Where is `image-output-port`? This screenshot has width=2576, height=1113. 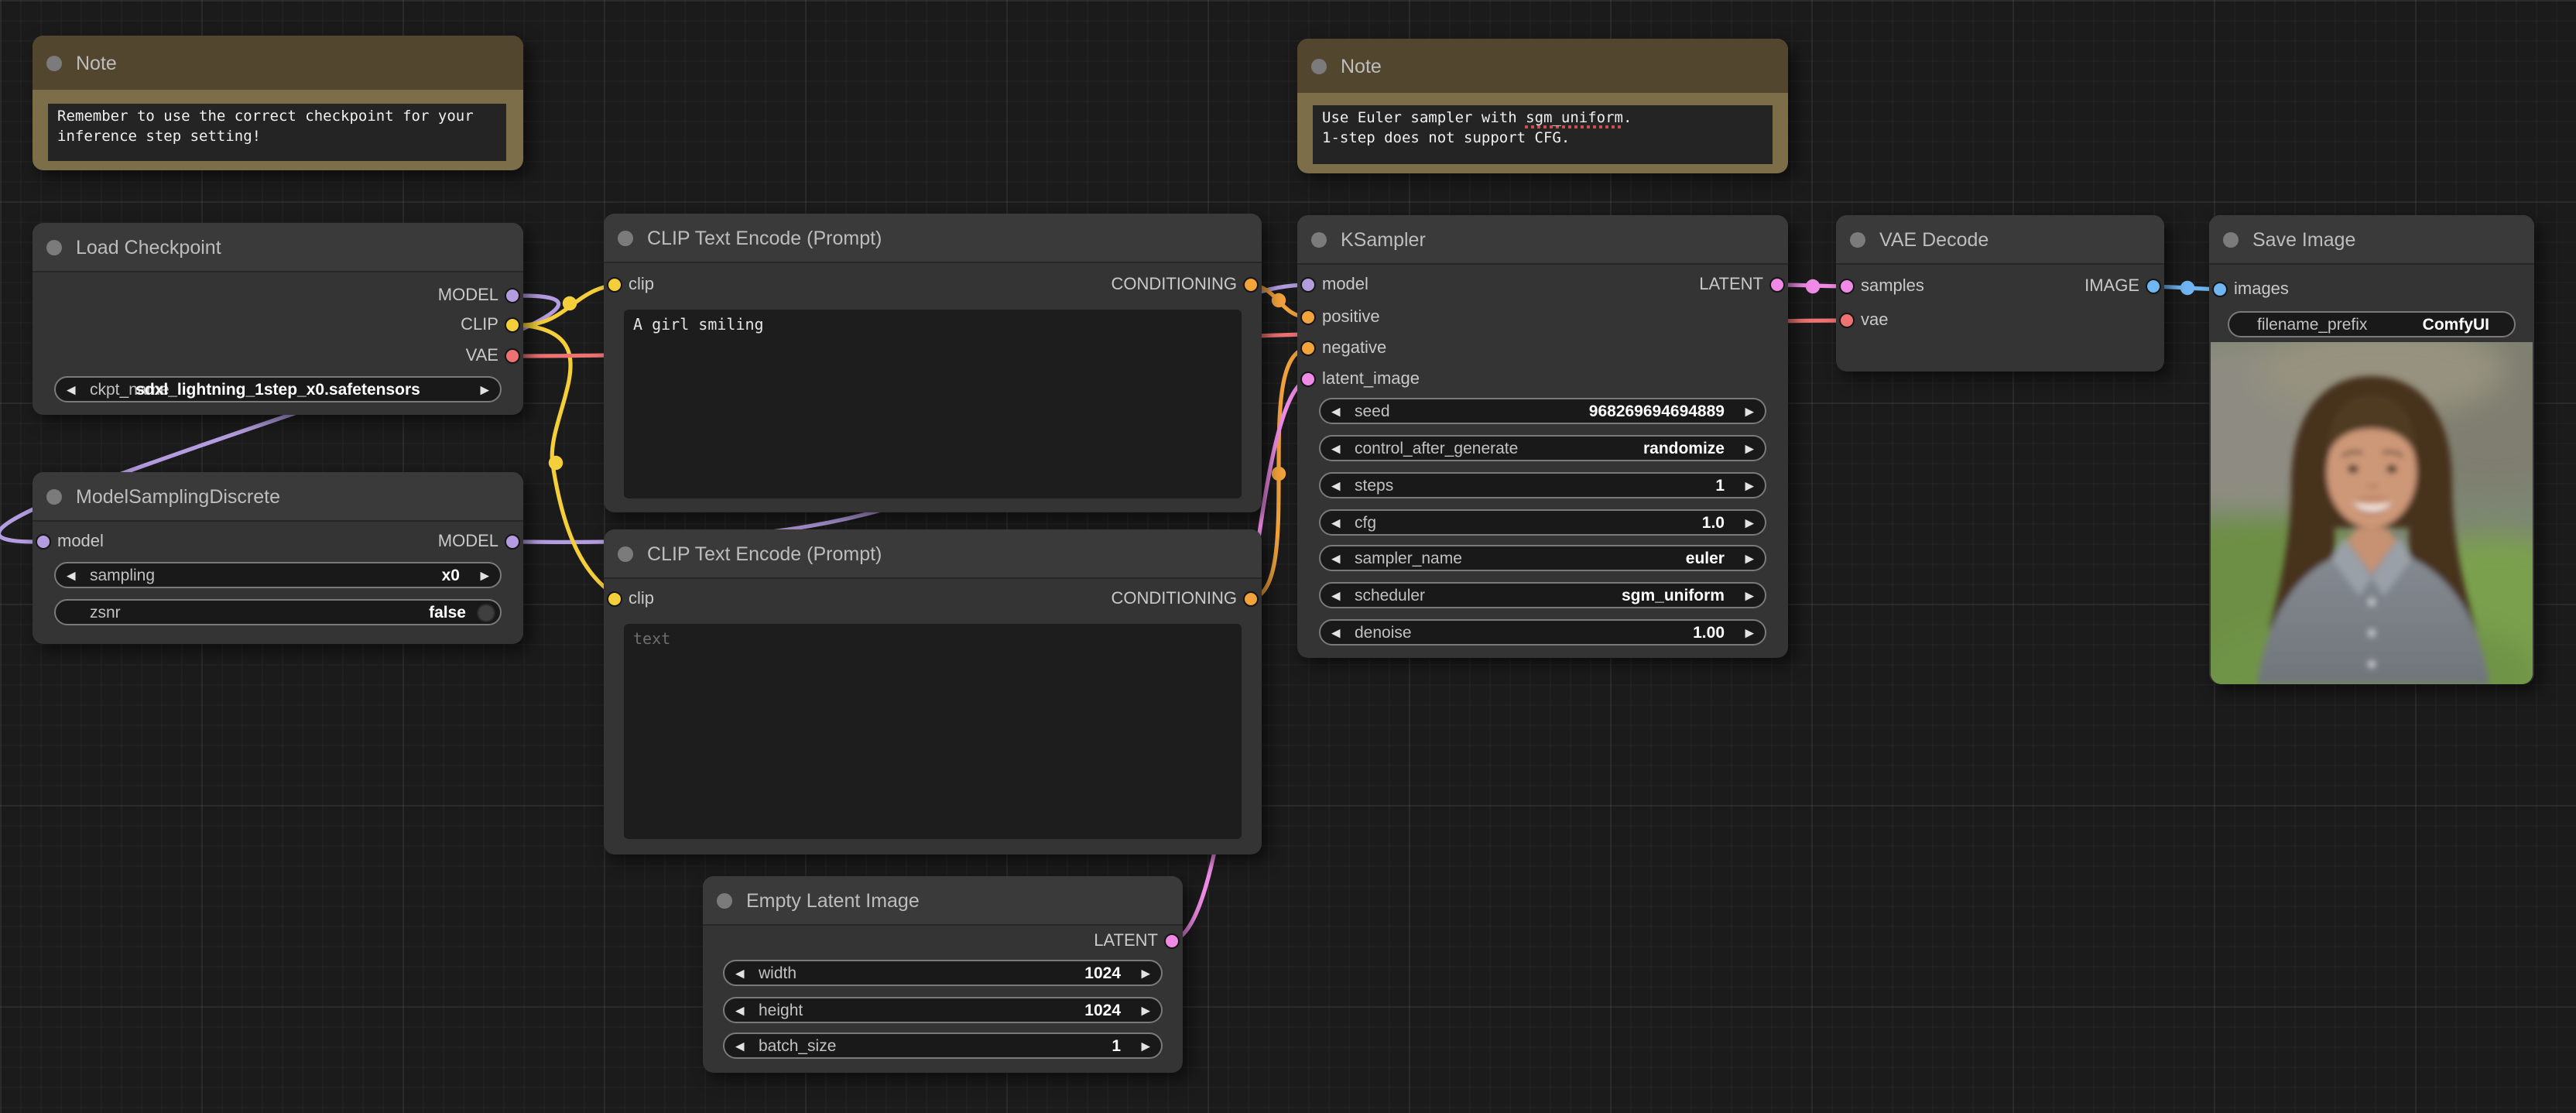
image-output-port is located at coordinates (2153, 286).